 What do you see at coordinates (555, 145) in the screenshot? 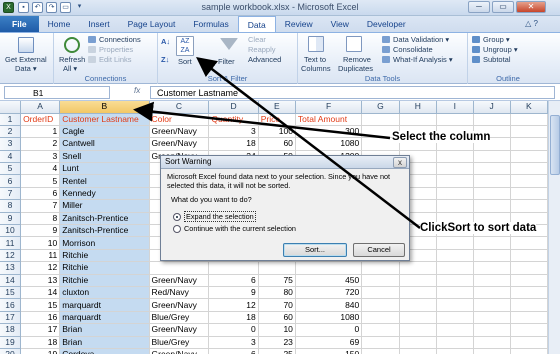
I see `scroll-thumb` at bounding box center [555, 145].